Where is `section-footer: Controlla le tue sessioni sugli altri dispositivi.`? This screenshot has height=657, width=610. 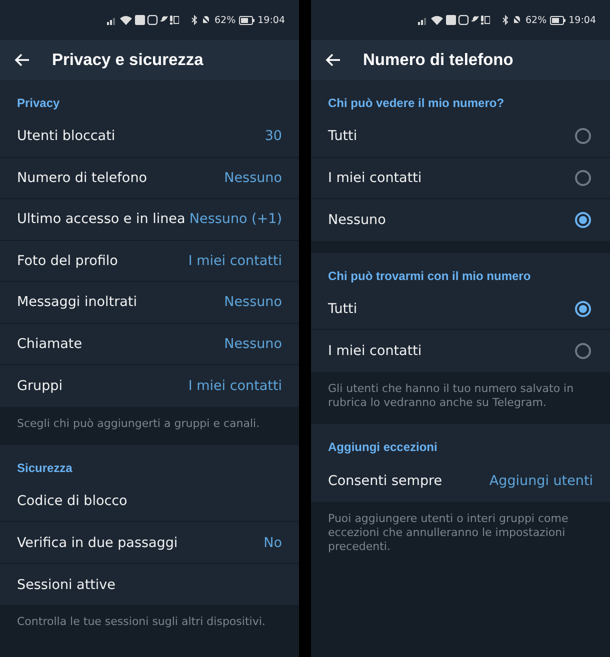
section-footer: Controlla le tue sessioni sugli altri dispositivi. is located at coordinates (149, 624).